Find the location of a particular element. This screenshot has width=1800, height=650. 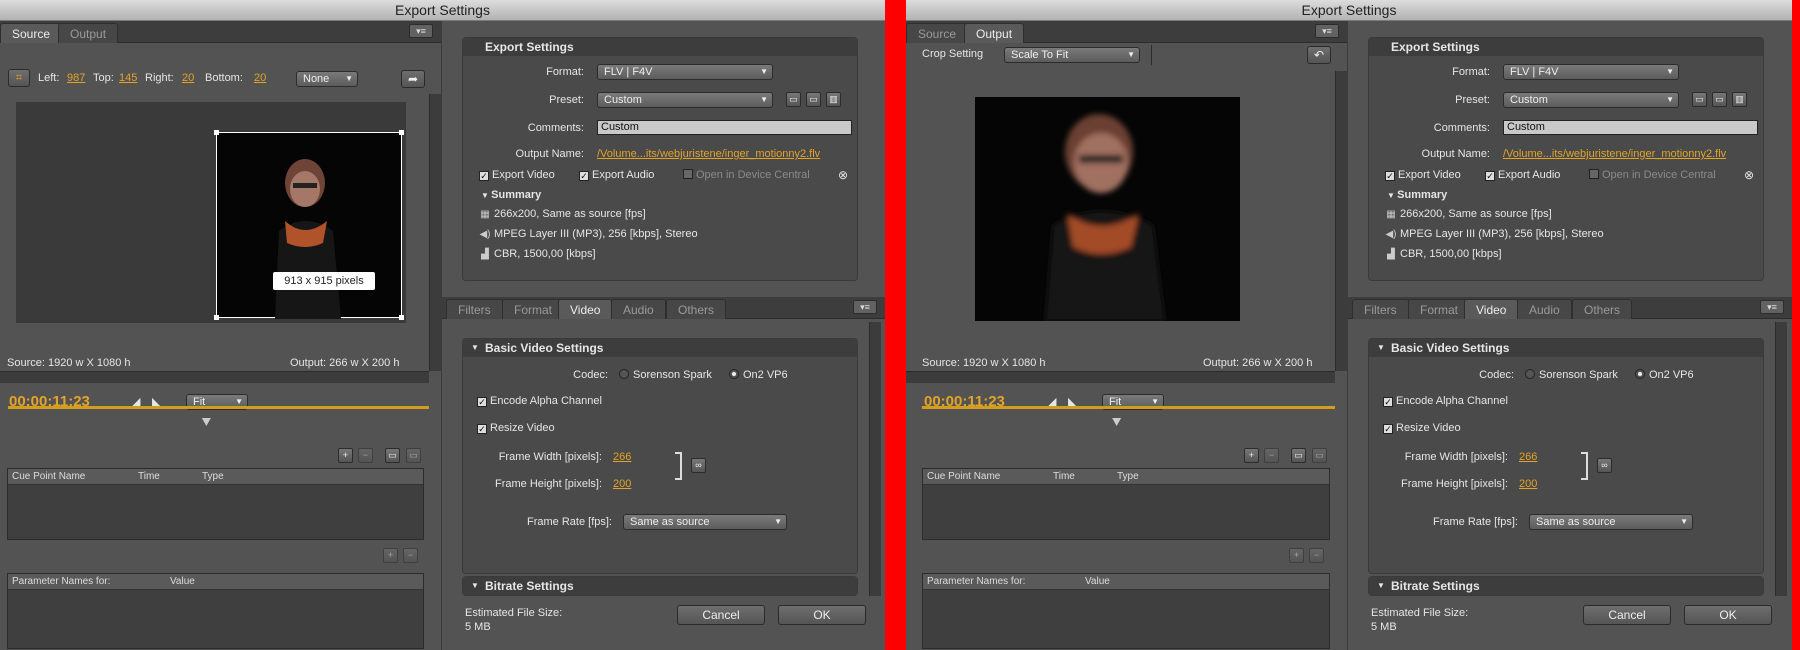

crop-left-value: 987 is located at coordinates (76, 78).